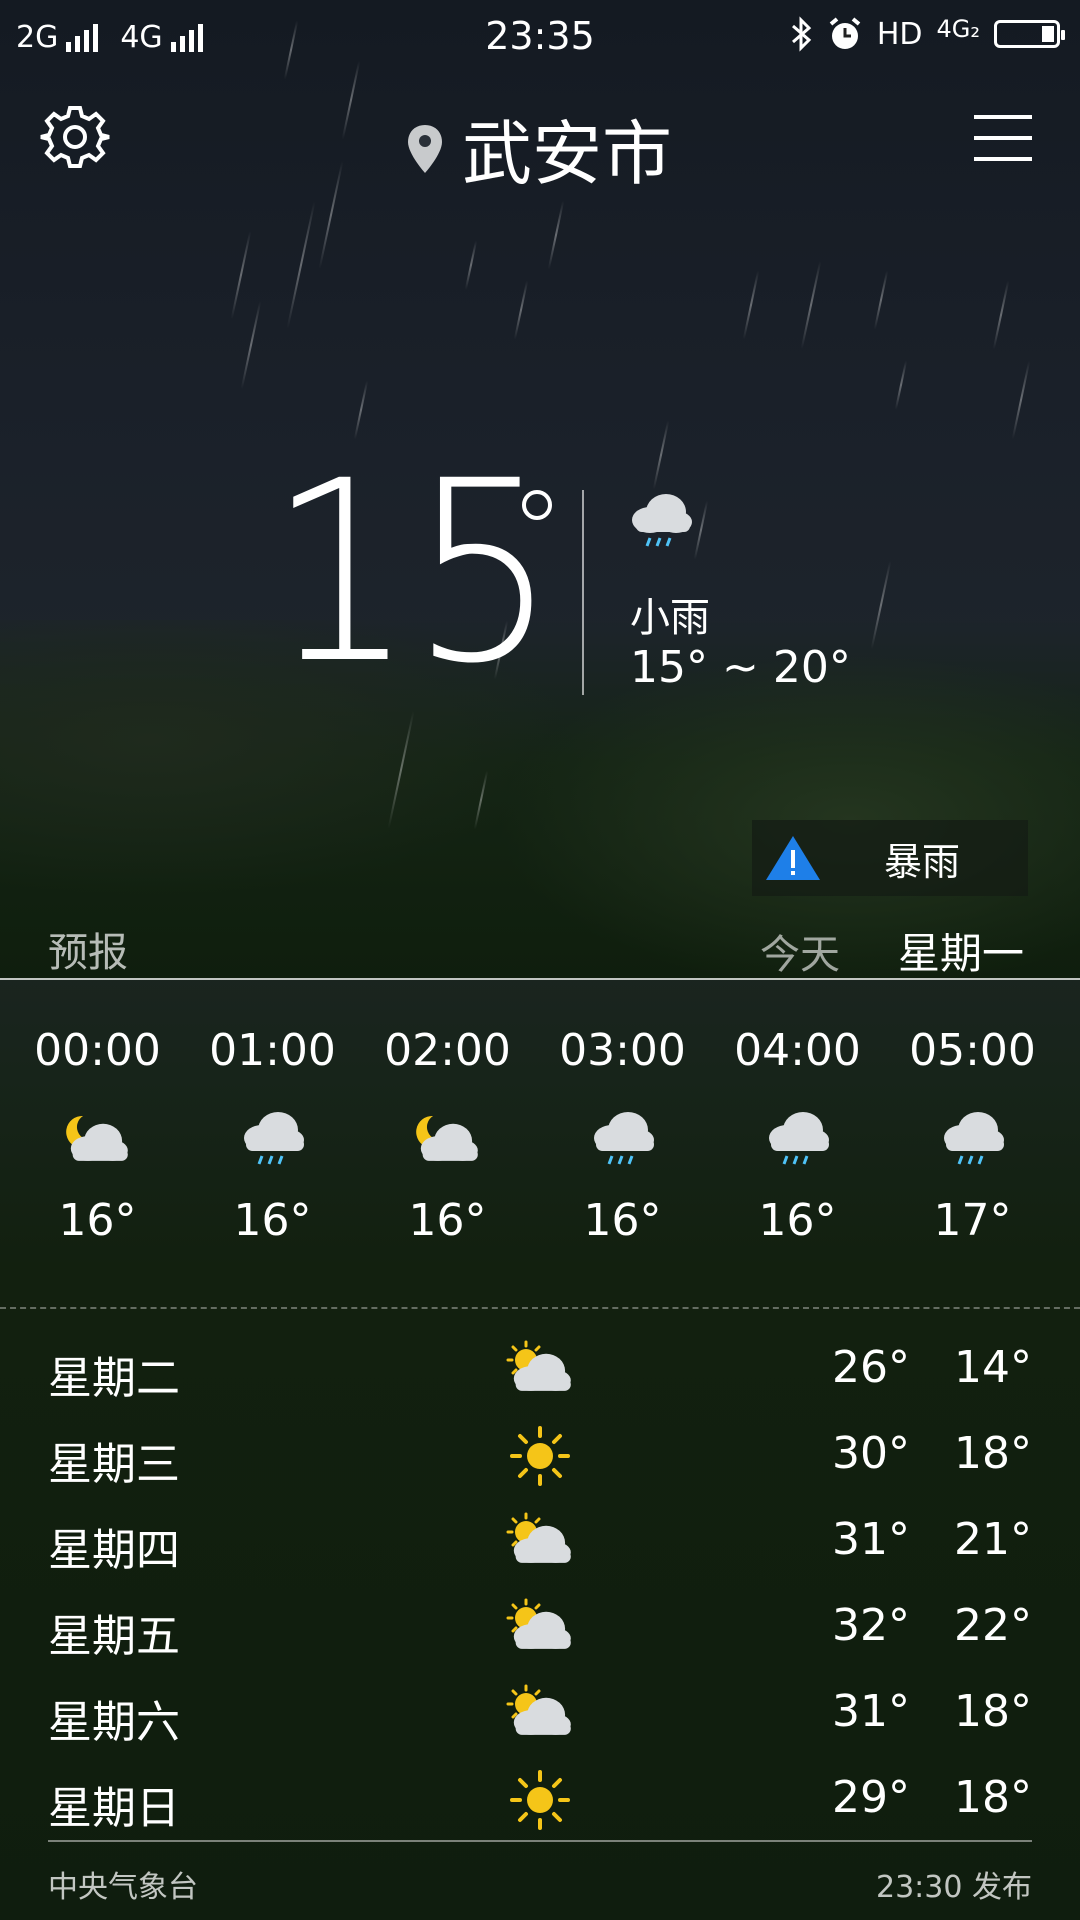 The height and width of the screenshot is (1920, 1080). I want to click on hourly-item: 02:00 16°, so click(447, 1135).